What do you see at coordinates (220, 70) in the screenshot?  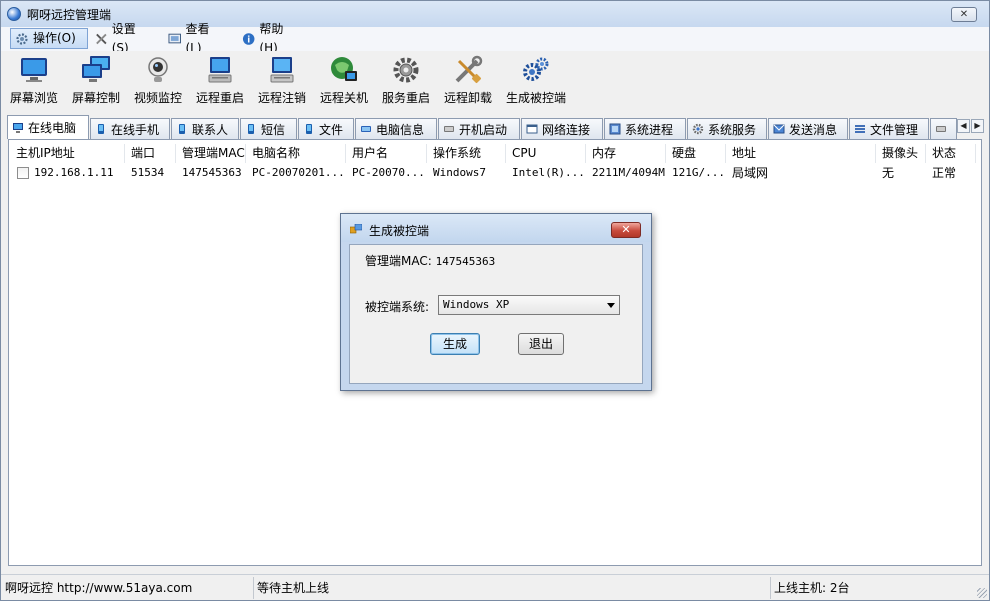 I see `restart-icon` at bounding box center [220, 70].